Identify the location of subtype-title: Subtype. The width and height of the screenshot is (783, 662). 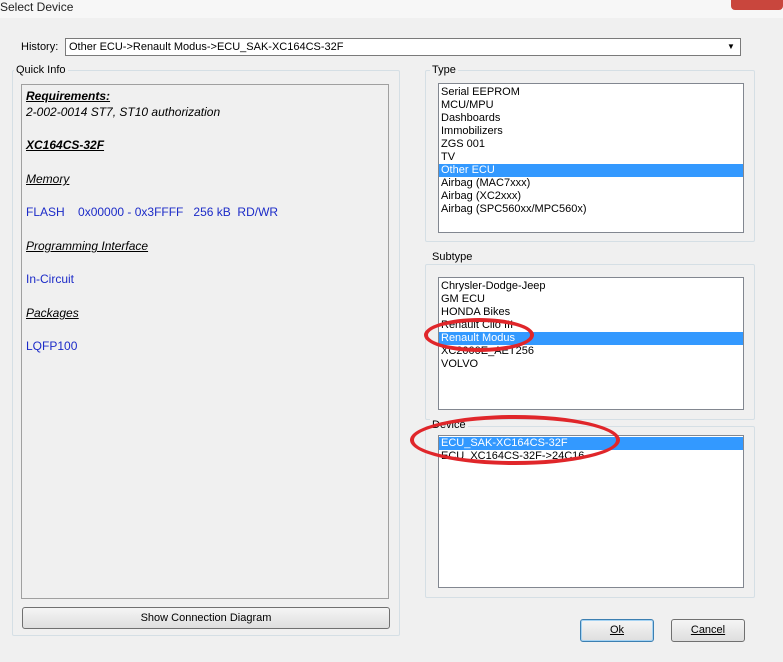
(452, 257).